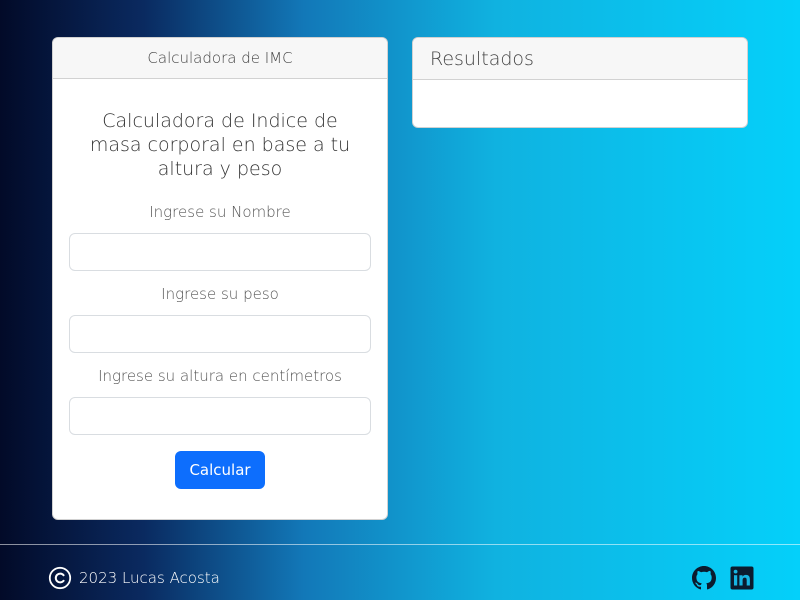 This screenshot has width=800, height=600. What do you see at coordinates (60, 578) in the screenshot?
I see `copyright-icon` at bounding box center [60, 578].